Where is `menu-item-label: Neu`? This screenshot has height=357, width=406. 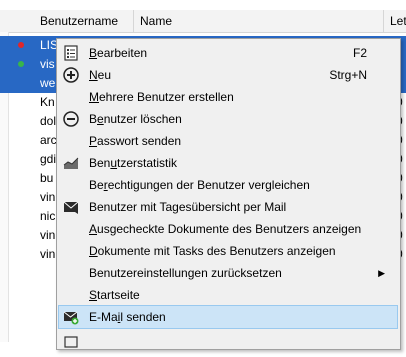 menu-item-label: Neu is located at coordinates (100, 75).